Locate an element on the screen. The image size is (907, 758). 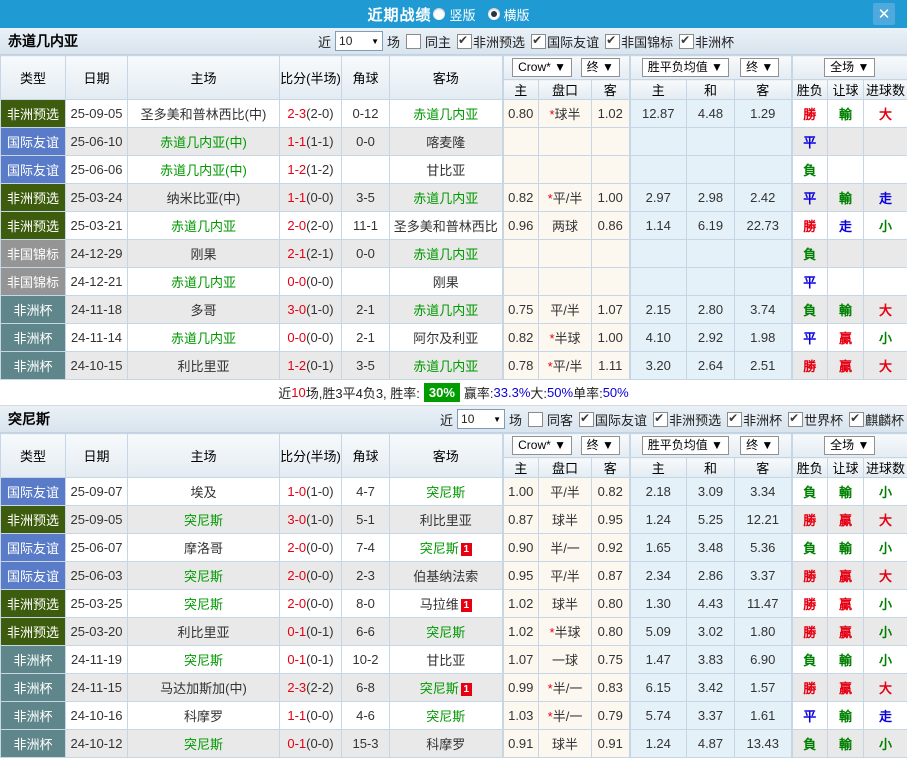
home-team-cell: 利比里亚 is located at coordinates (204, 366).